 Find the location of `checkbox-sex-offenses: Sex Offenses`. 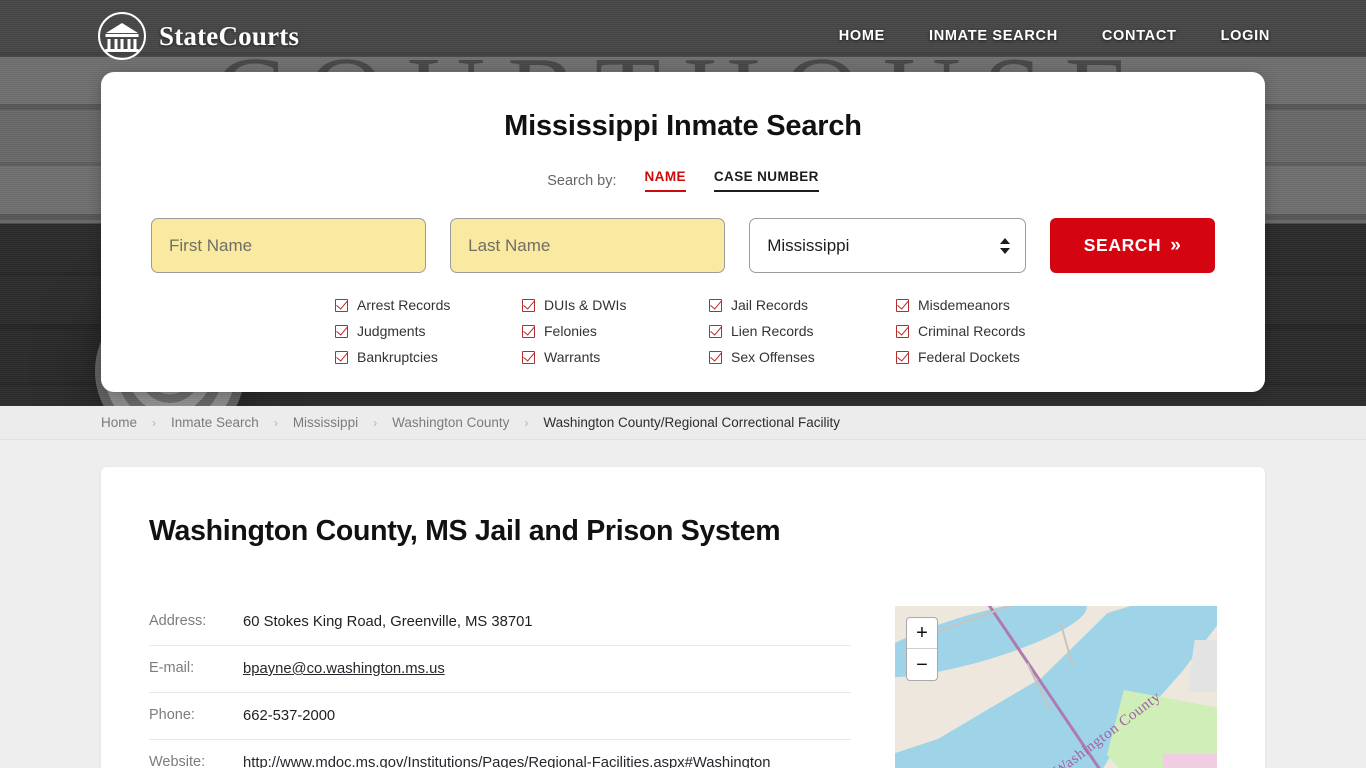

checkbox-sex-offenses: Sex Offenses is located at coordinates (802, 357).